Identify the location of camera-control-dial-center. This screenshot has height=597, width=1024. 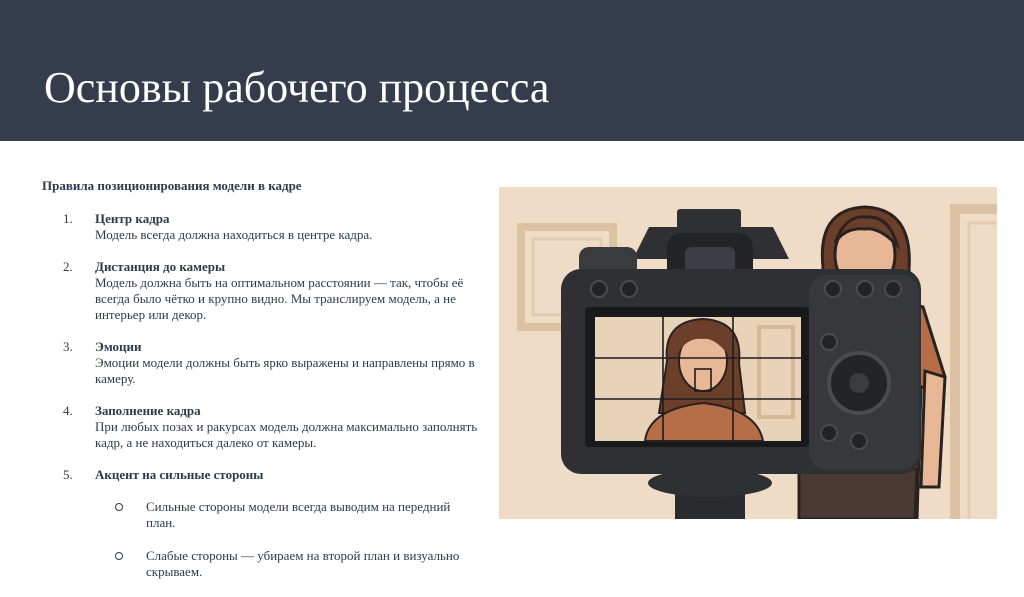
(859, 383).